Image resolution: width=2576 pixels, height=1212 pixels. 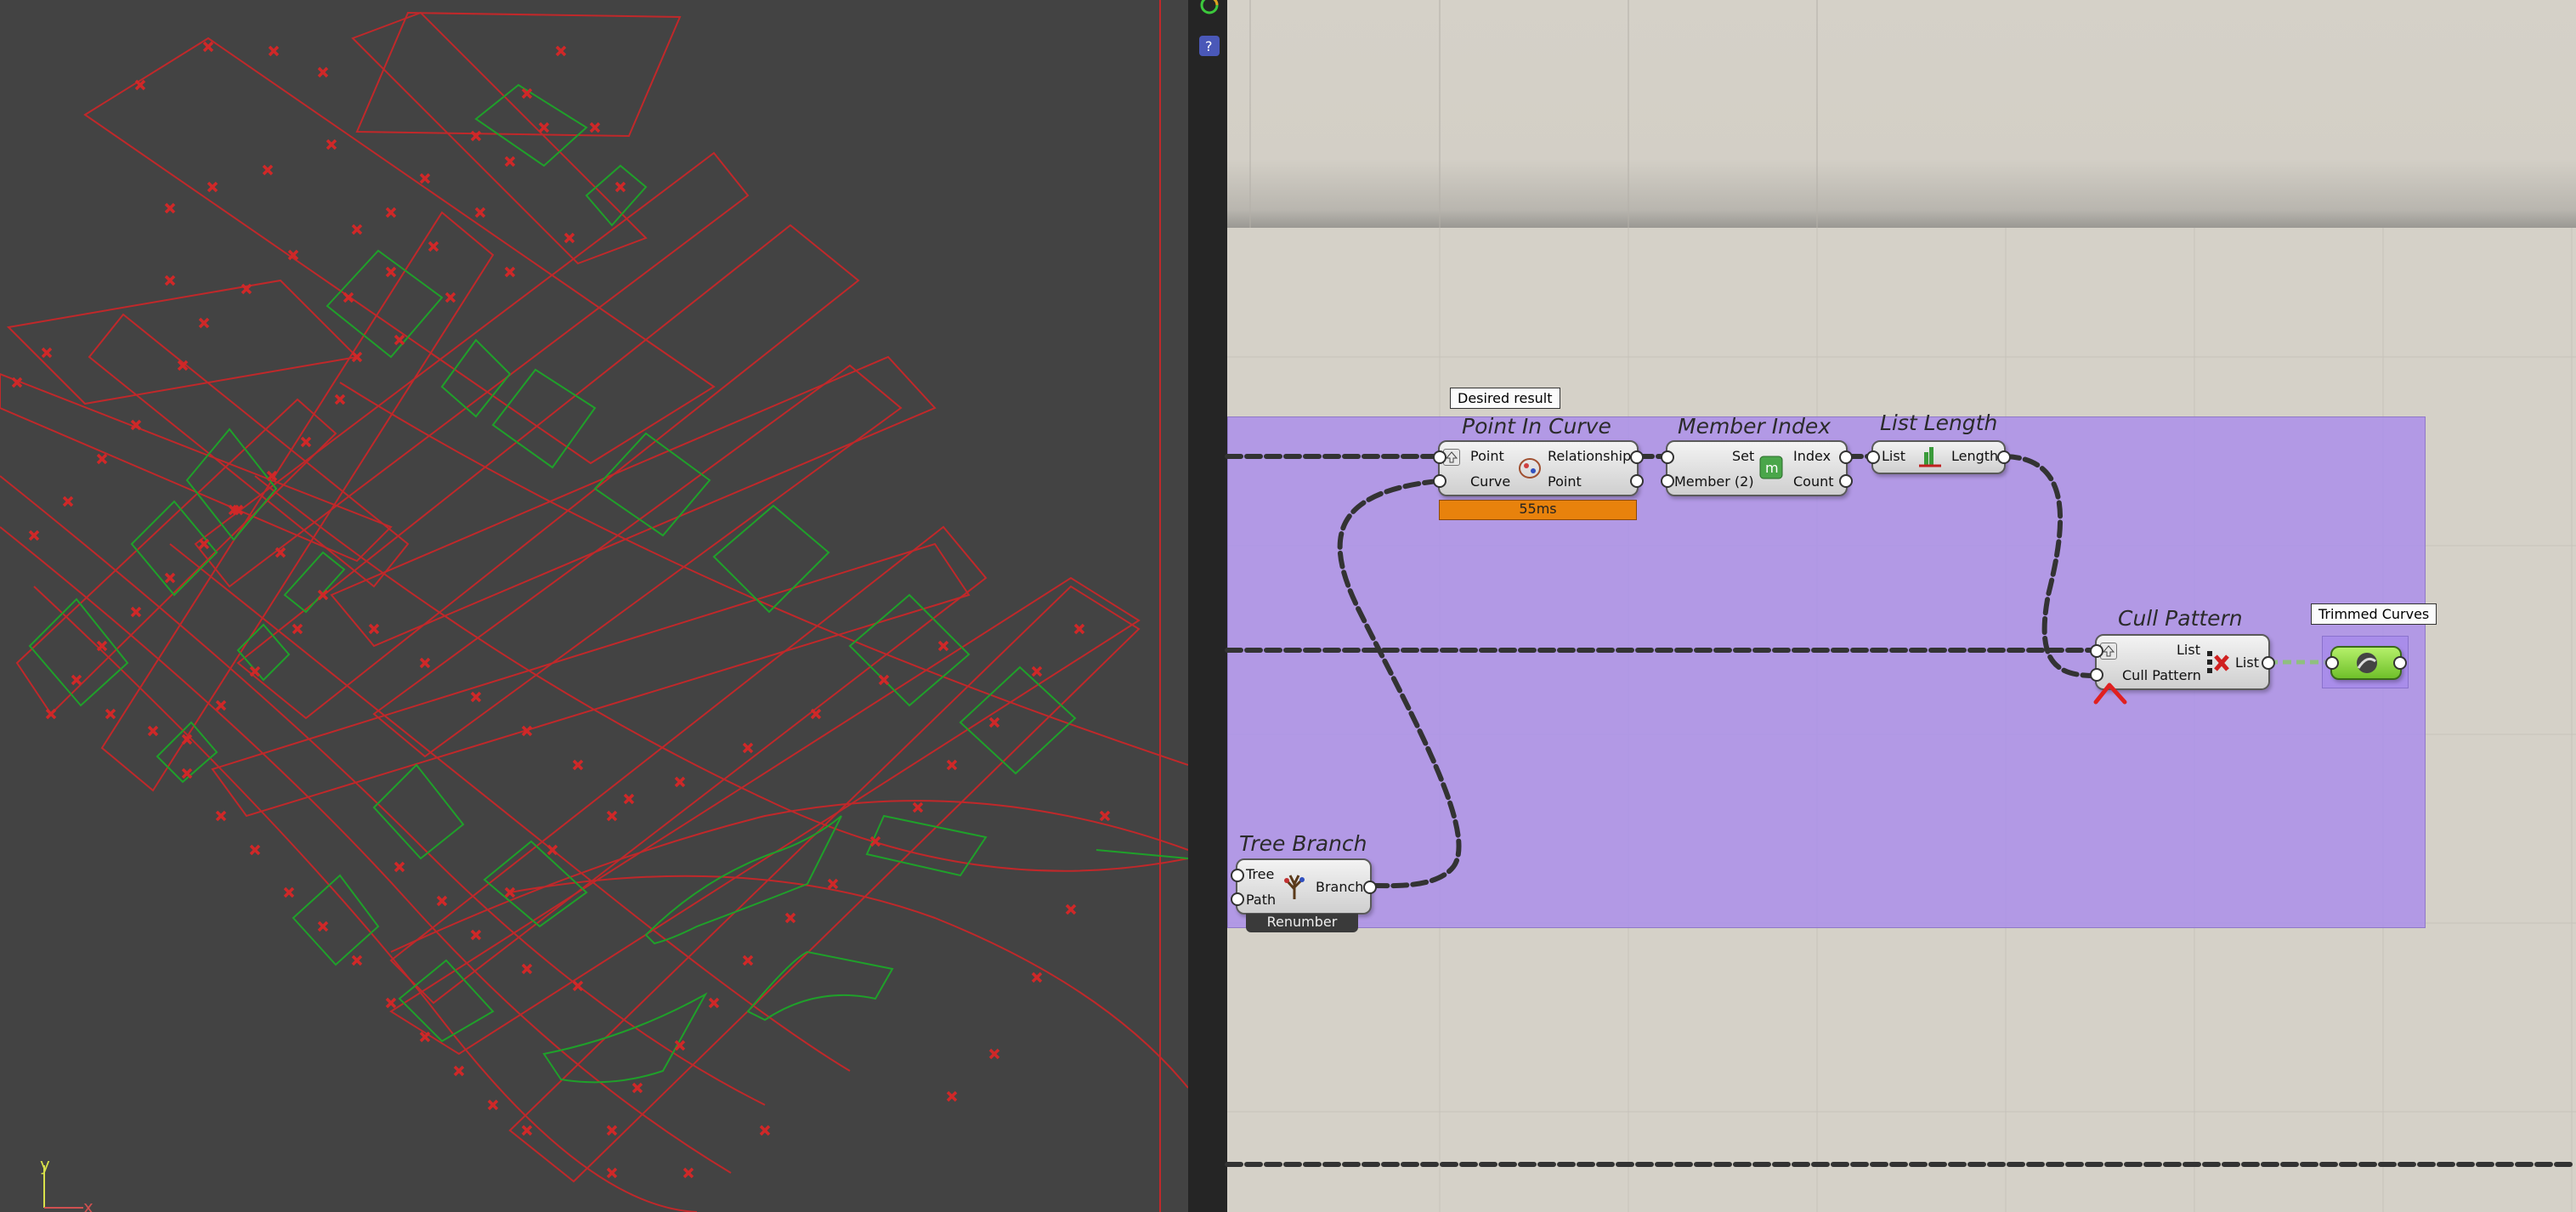 What do you see at coordinates (1590, 456) in the screenshot?
I see `output-relationship: Relationship` at bounding box center [1590, 456].